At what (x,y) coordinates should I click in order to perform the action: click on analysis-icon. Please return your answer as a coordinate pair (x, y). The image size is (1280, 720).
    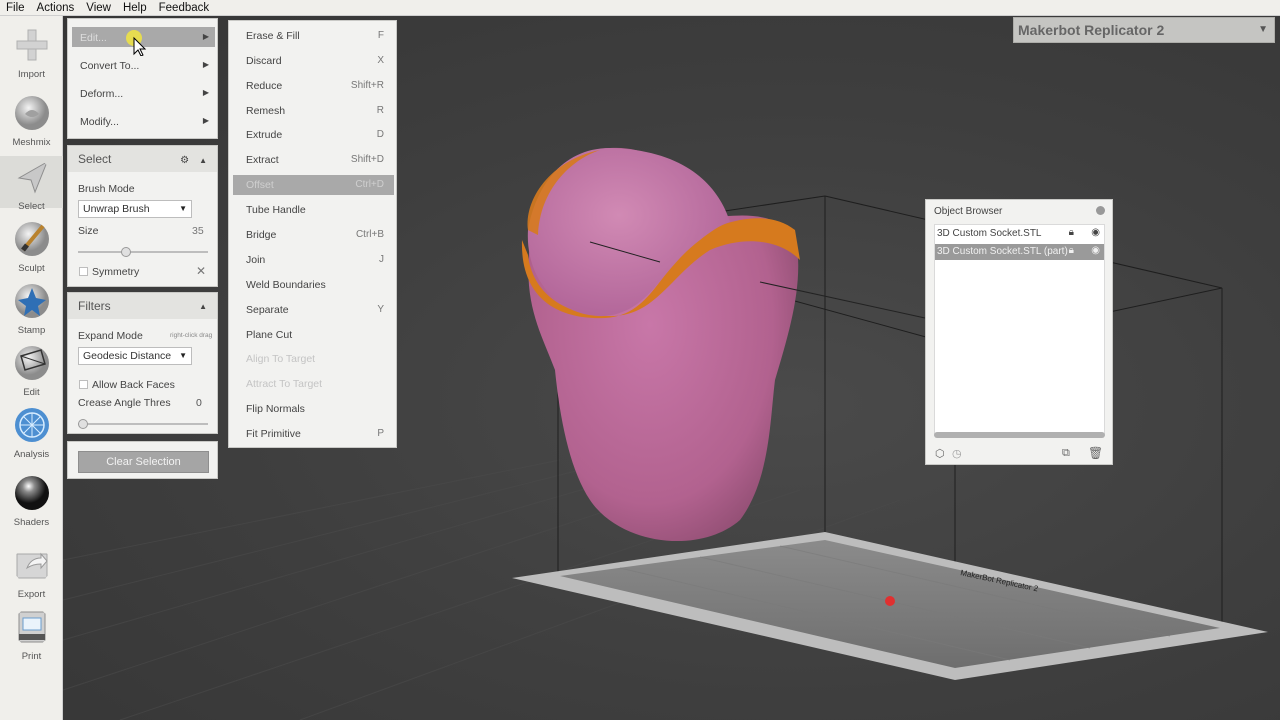
    Looking at the image, I should click on (31, 425).